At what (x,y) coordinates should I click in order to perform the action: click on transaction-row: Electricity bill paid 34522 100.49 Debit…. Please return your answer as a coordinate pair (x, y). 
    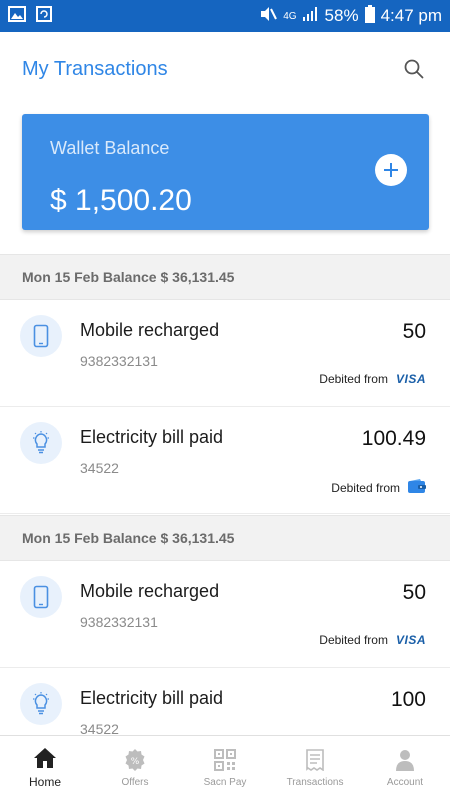
    Looking at the image, I should click on (225, 460).